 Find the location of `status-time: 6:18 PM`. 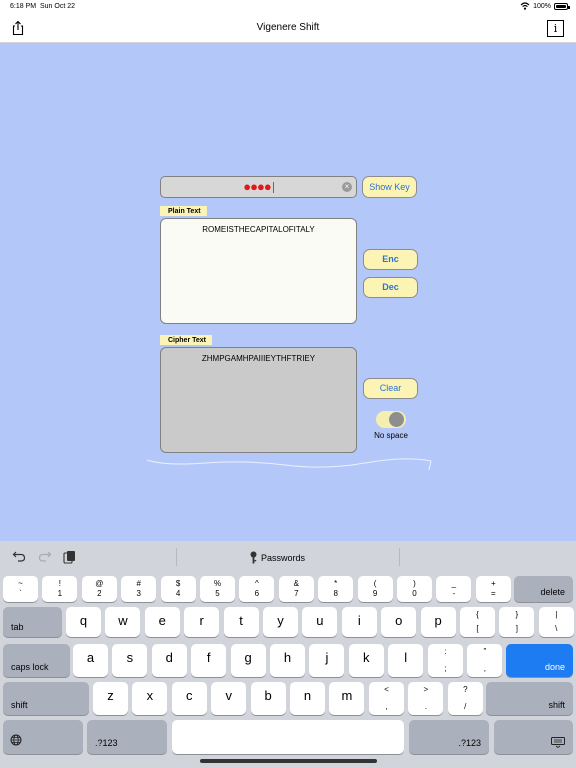

status-time: 6:18 PM is located at coordinates (23, 6).